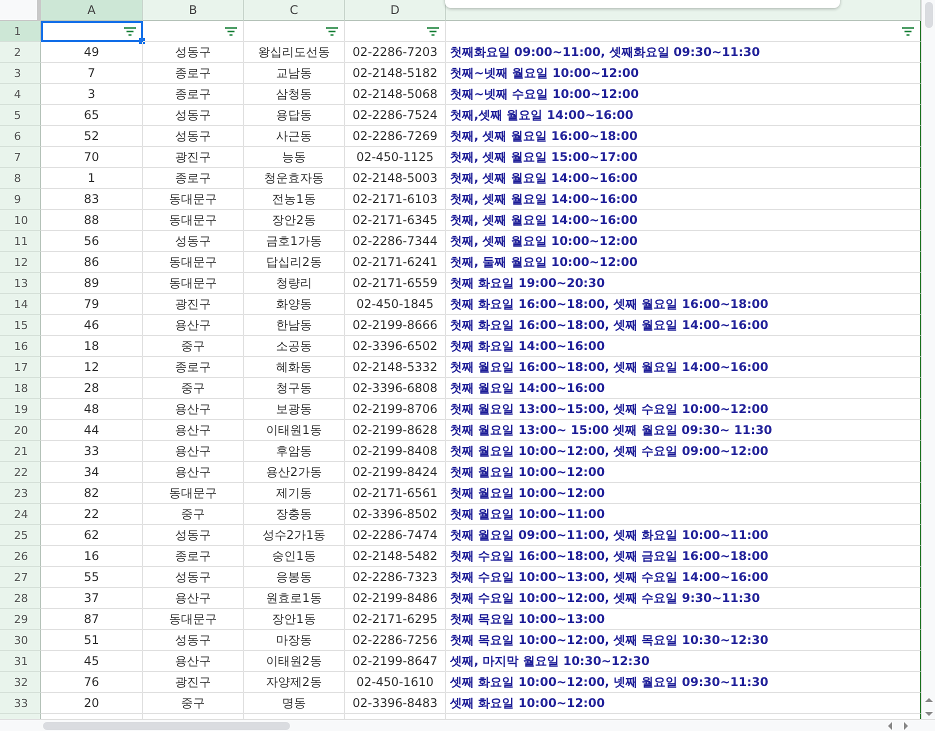  I want to click on table-cell: 청구동, so click(294, 388).